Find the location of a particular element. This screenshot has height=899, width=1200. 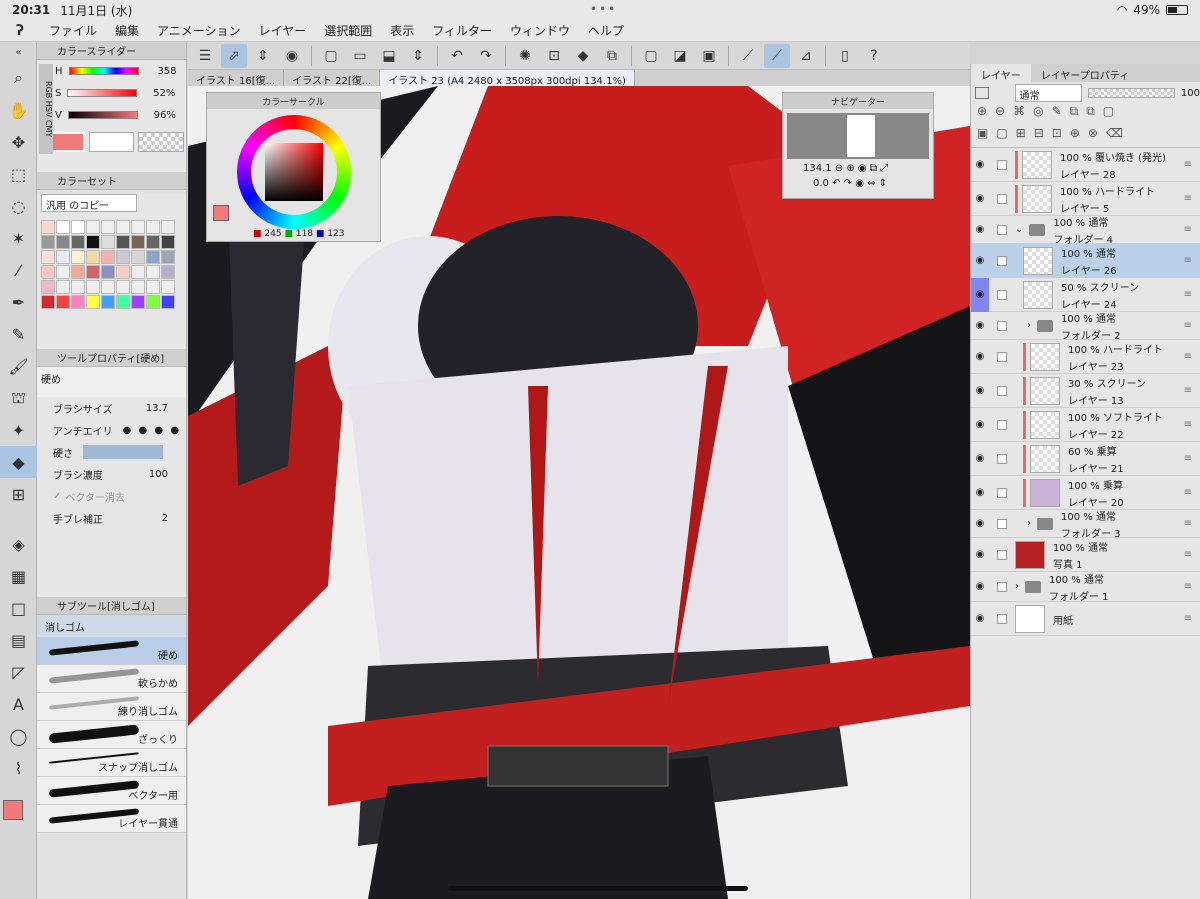

invert-selection-icon: ◪ is located at coordinates (680, 56).